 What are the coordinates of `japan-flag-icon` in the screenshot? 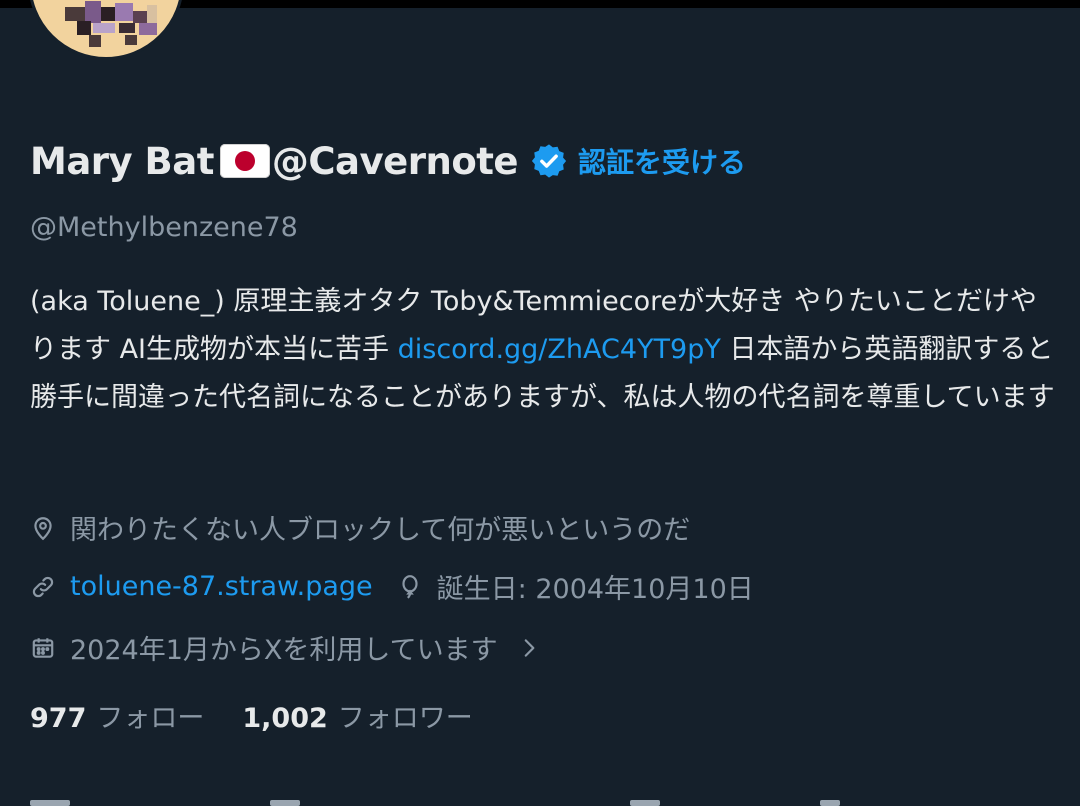 It's located at (244, 161).